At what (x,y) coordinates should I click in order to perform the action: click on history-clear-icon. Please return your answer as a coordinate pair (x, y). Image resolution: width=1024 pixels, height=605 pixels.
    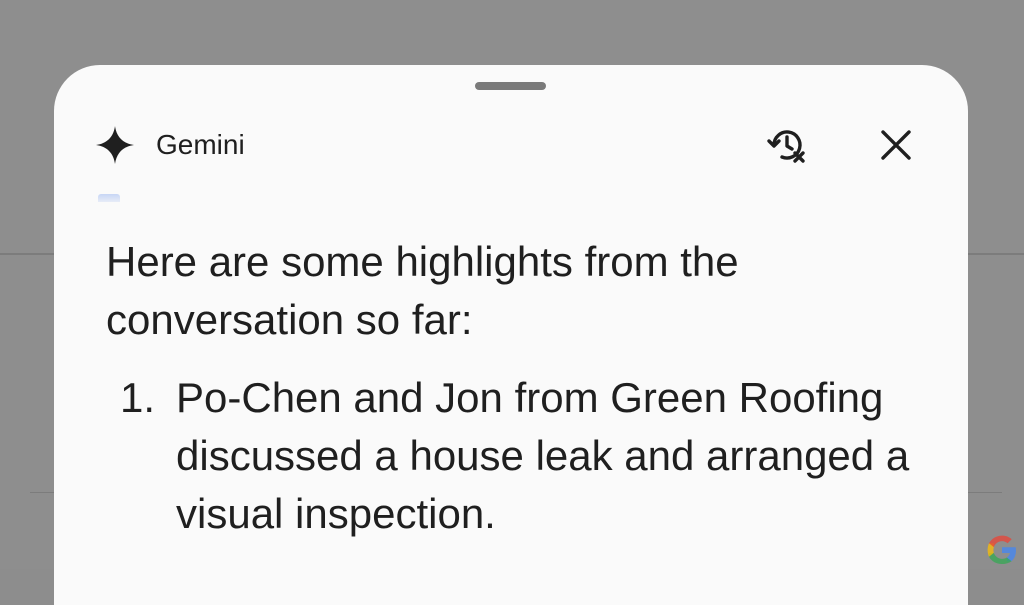
    Looking at the image, I should click on (786, 146).